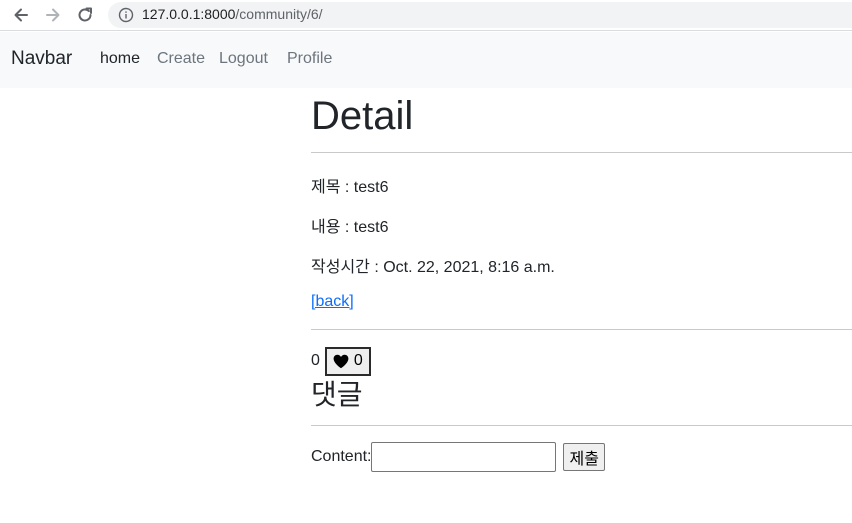  I want to click on nav-link-create: Create, so click(181, 59).